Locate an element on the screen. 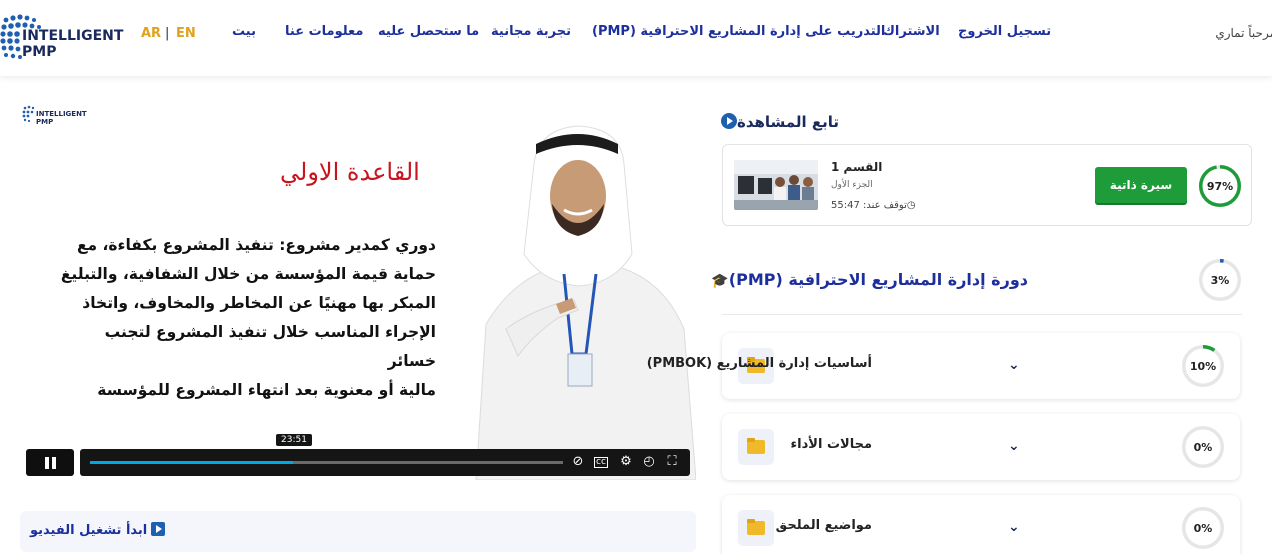 This screenshot has width=1272, height=554. module-card: أساسيات إدارة المشاريع (PMBOK) ⌄ 10% is located at coordinates (943, 366).